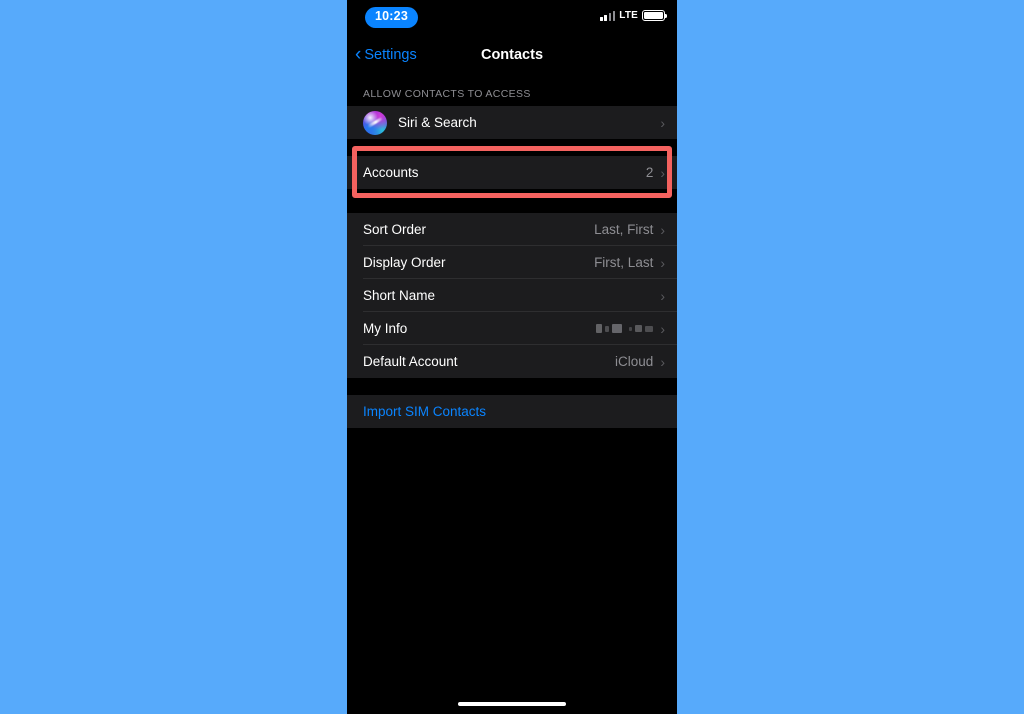 Image resolution: width=1024 pixels, height=714 pixels. I want to click on settings-row-value: 2, so click(649, 172).